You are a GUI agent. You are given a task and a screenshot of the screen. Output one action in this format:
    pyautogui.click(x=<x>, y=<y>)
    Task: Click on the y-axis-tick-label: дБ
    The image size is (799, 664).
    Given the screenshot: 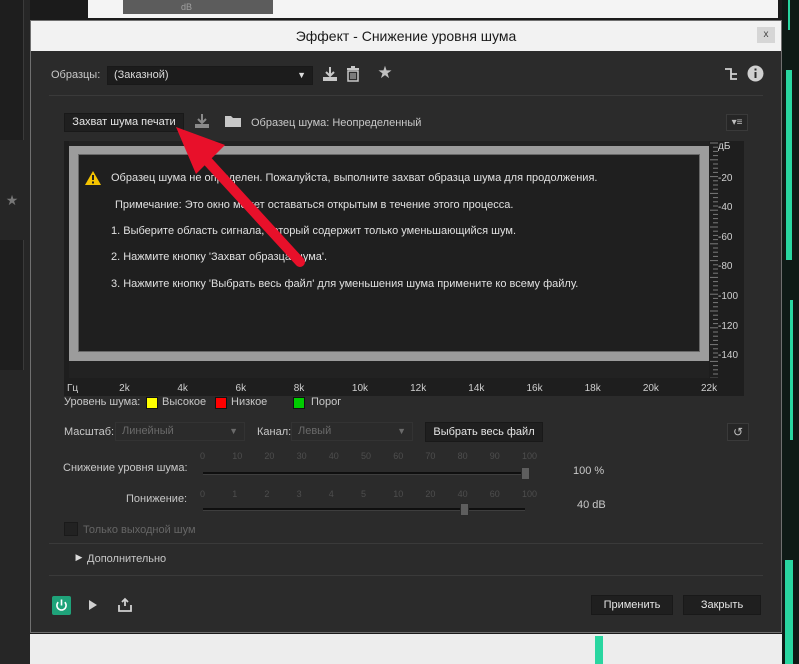 What is the action you would take?
    pyautogui.click(x=724, y=146)
    